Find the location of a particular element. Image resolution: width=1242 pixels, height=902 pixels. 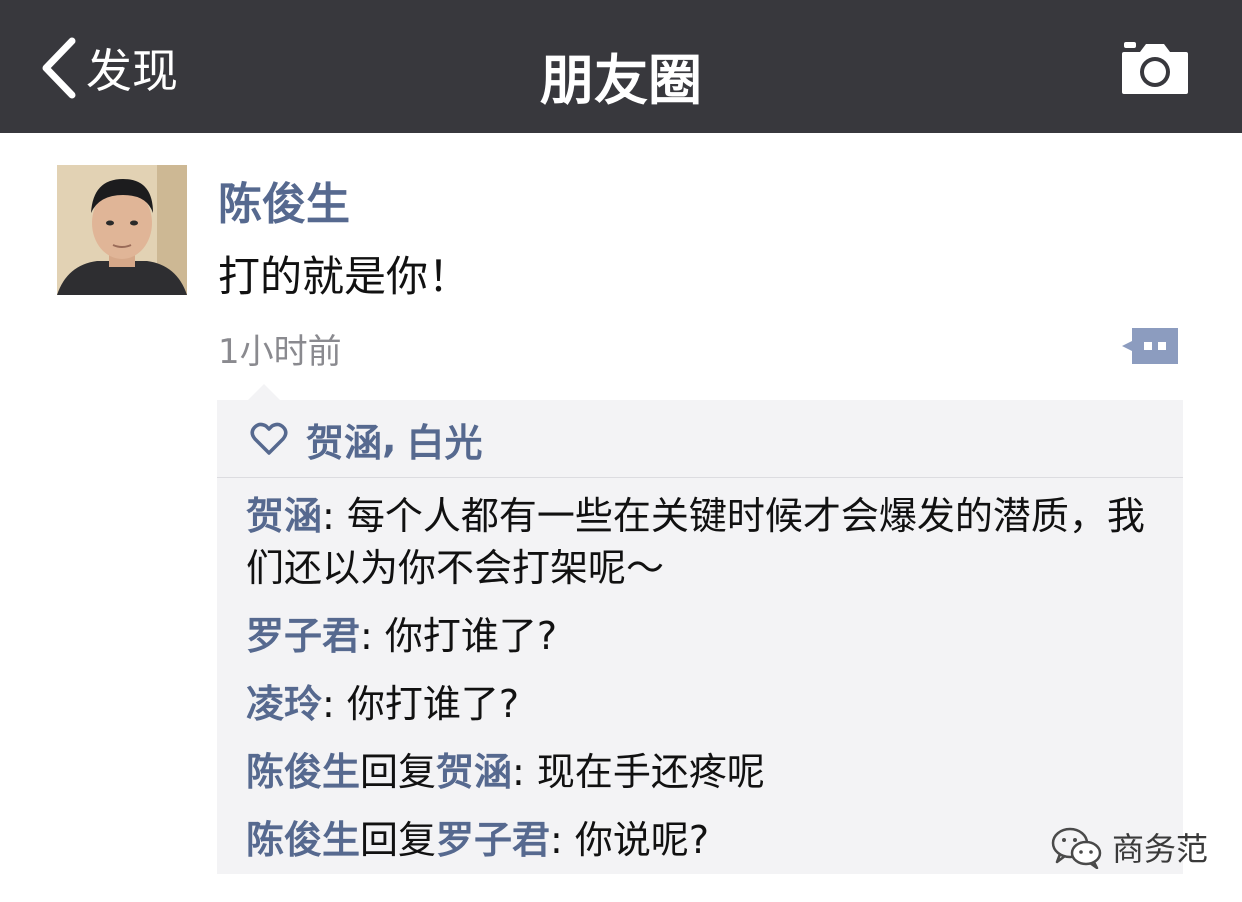

like-name: 贺涵 is located at coordinates (344, 439).